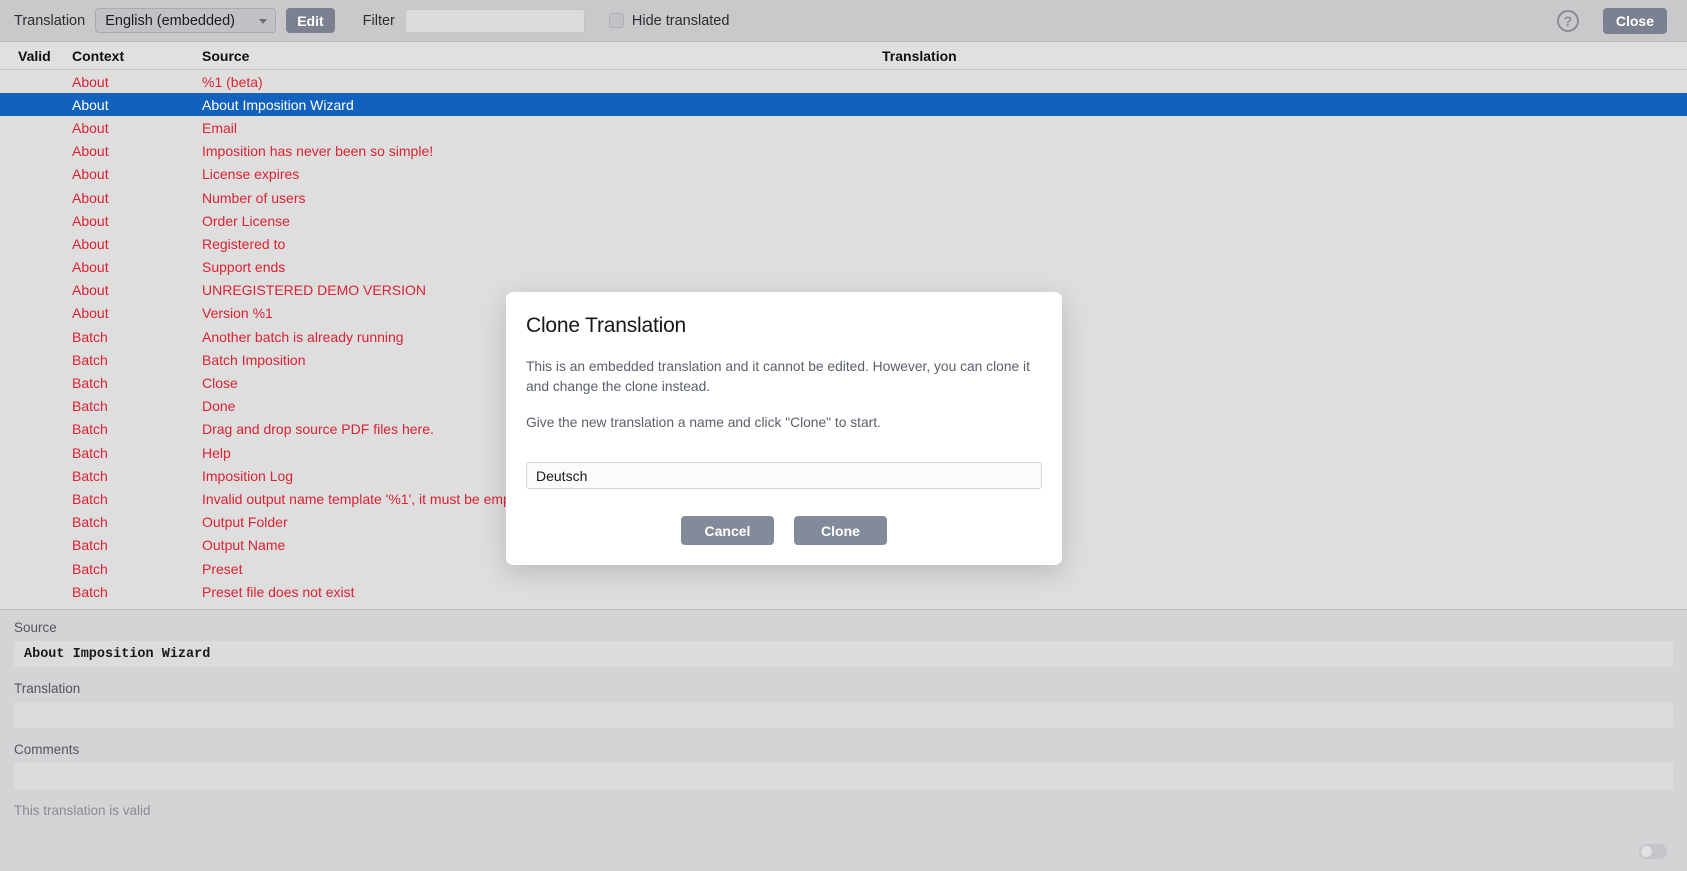  I want to click on table-row: About License expires, so click(843, 174).